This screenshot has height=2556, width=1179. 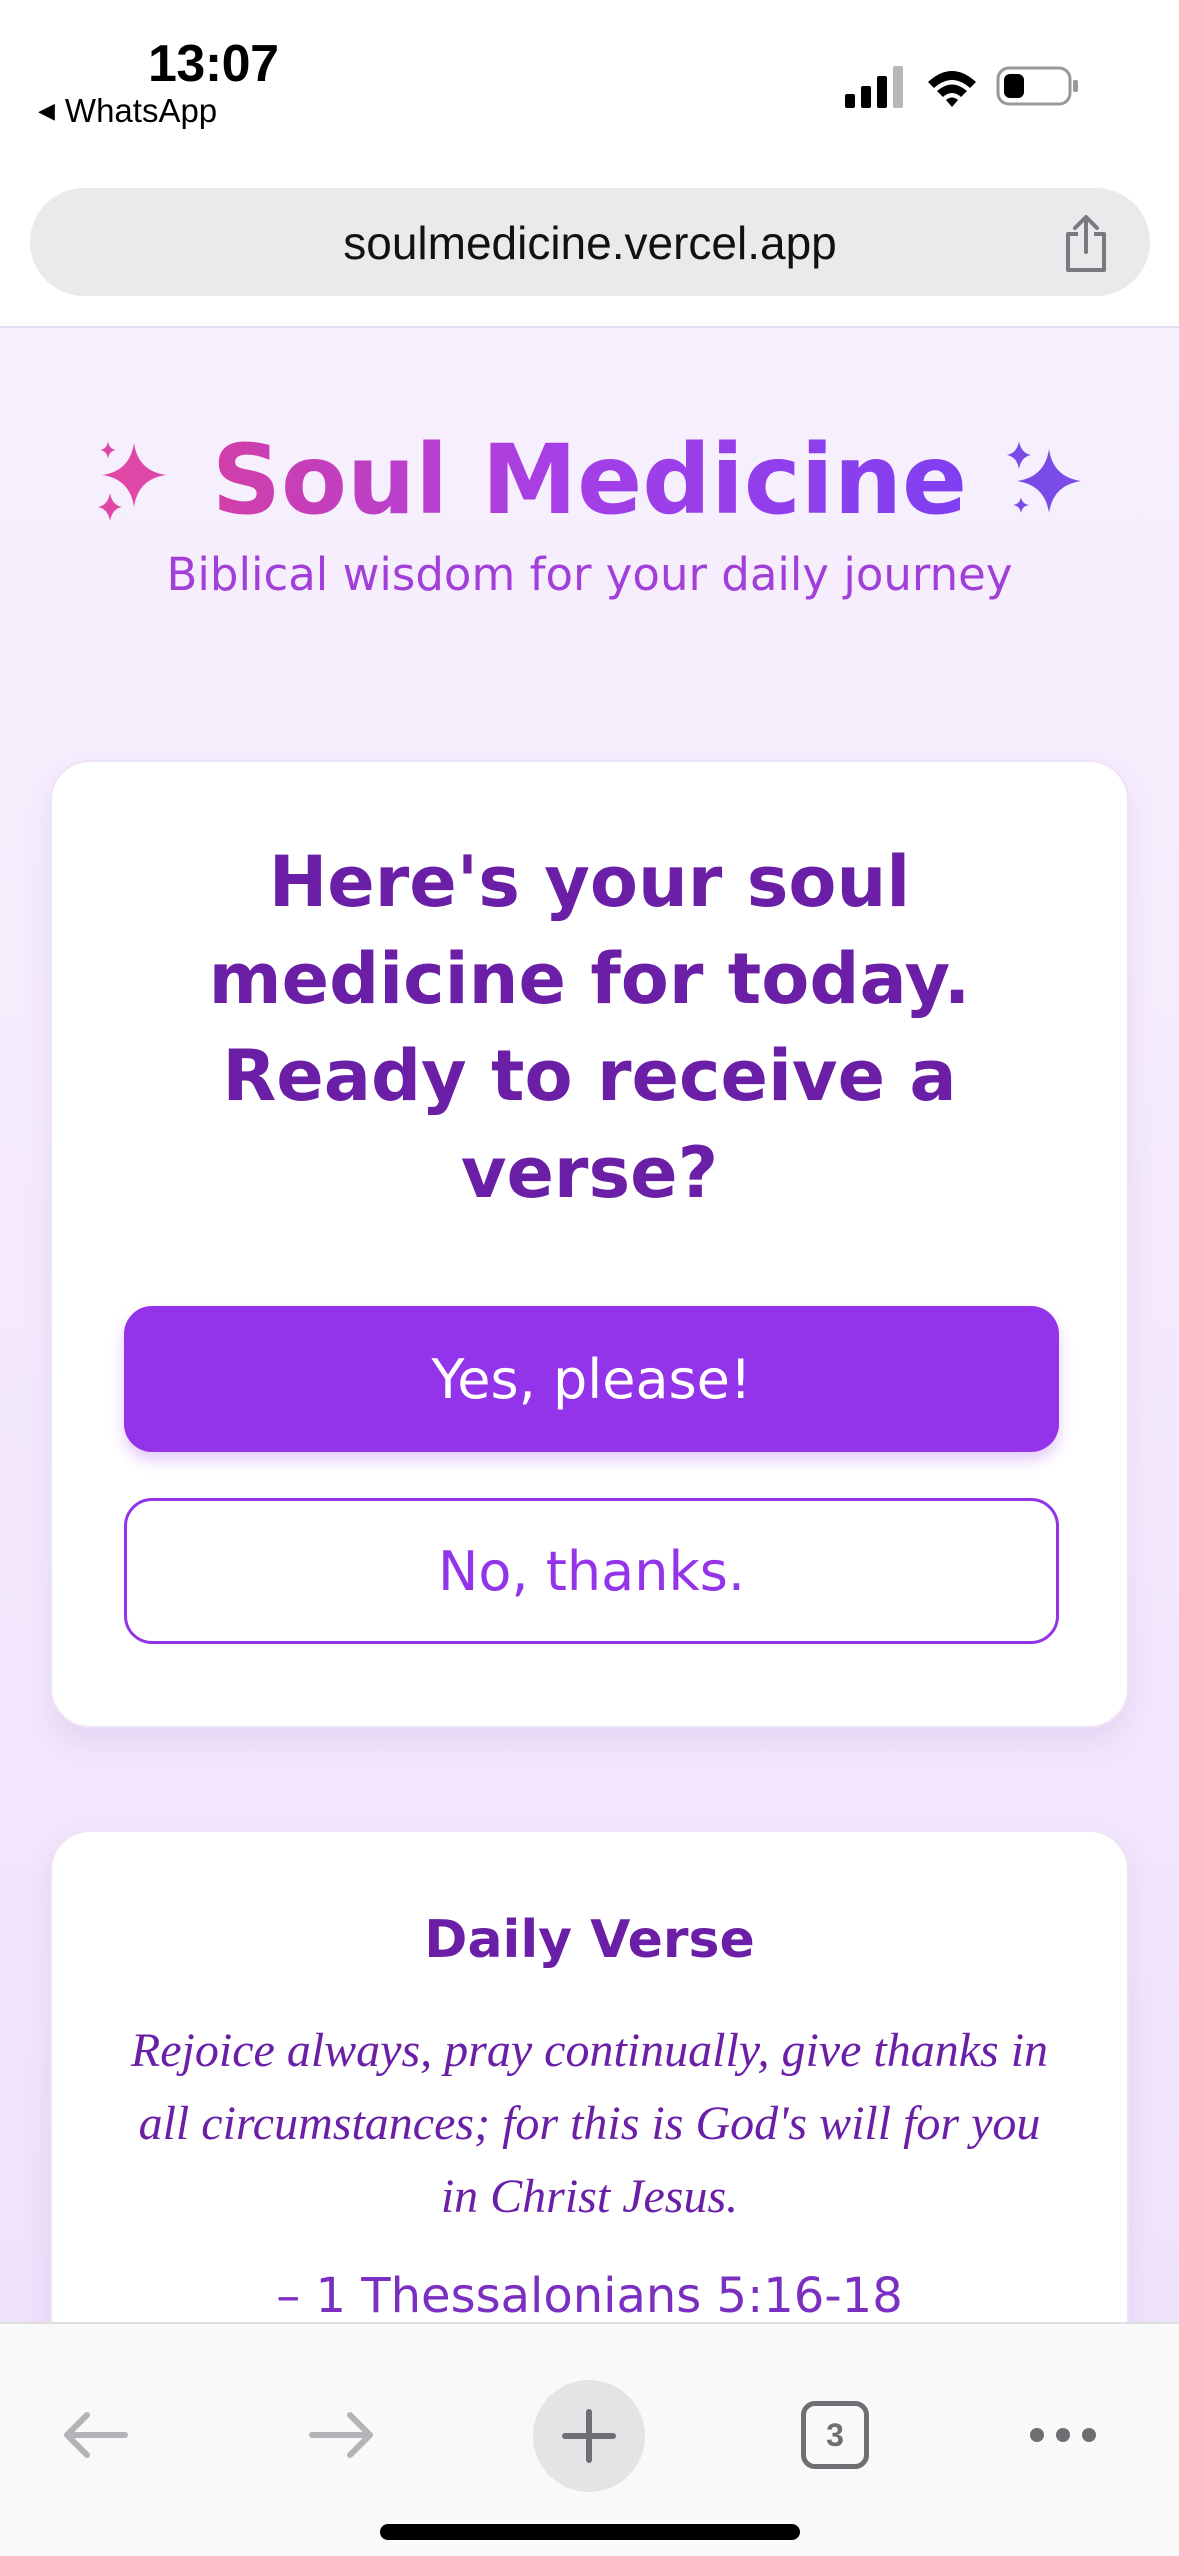 I want to click on daily-verse-heading: Daily Verse, so click(x=589, y=1940).